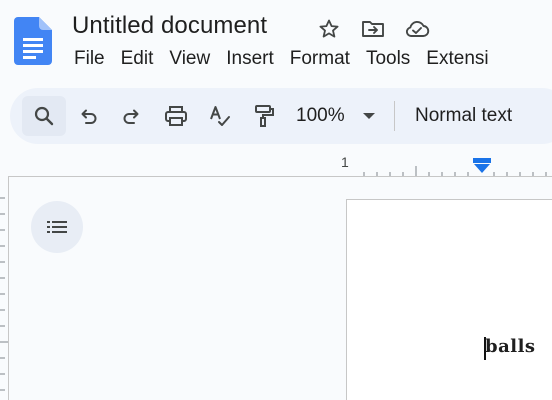  What do you see at coordinates (250, 59) in the screenshot?
I see `menu-insert: Insert` at bounding box center [250, 59].